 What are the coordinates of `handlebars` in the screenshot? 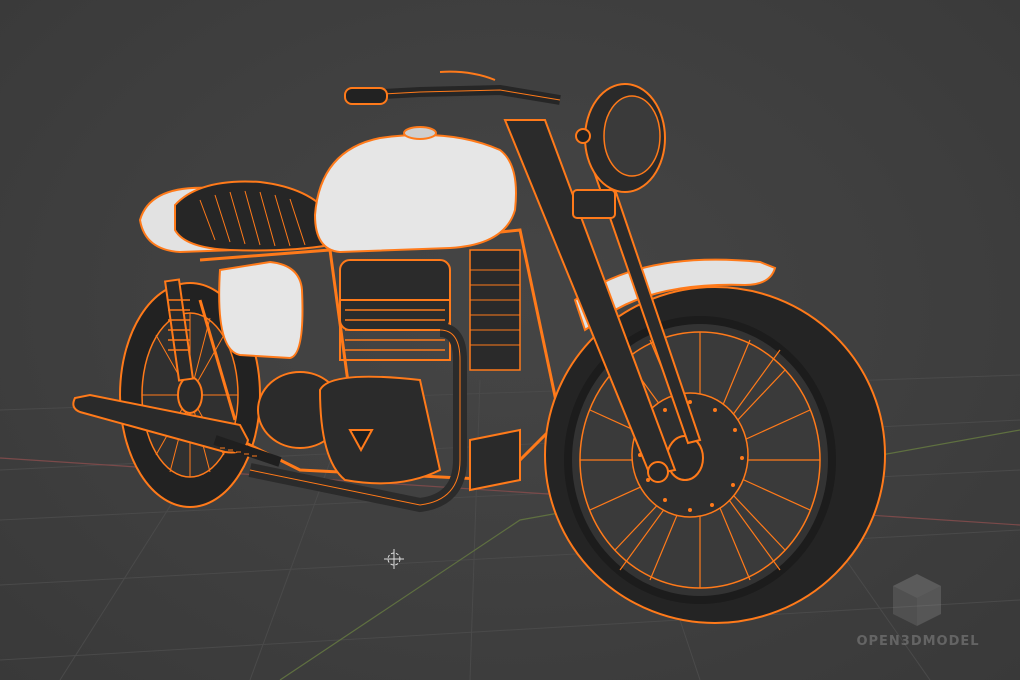 It's located at (452, 87).